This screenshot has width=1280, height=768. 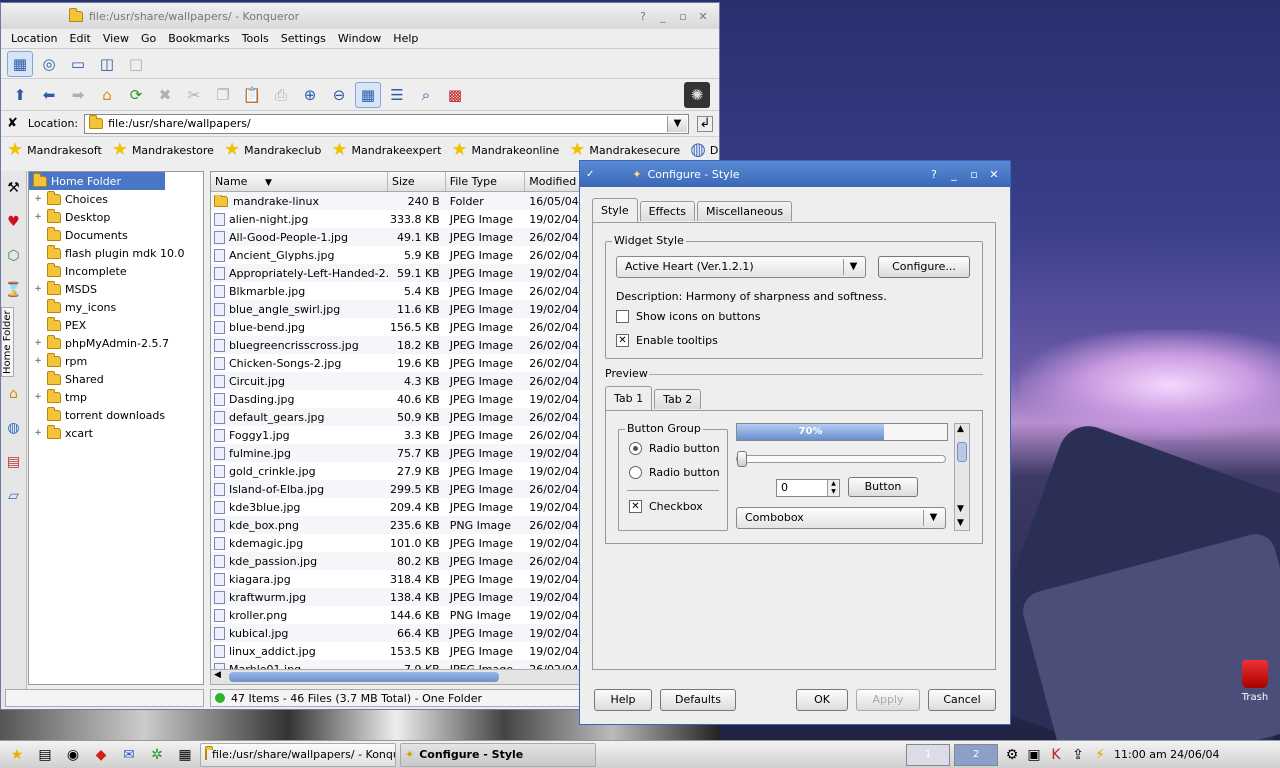 What do you see at coordinates (590, 174) in the screenshot?
I see `menu-icon: ✓` at bounding box center [590, 174].